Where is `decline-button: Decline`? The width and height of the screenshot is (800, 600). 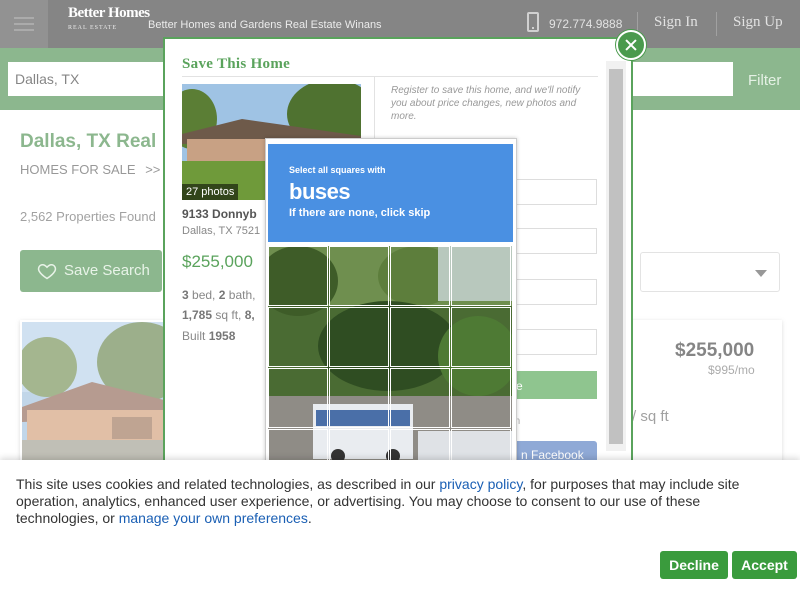 decline-button: Decline is located at coordinates (694, 565).